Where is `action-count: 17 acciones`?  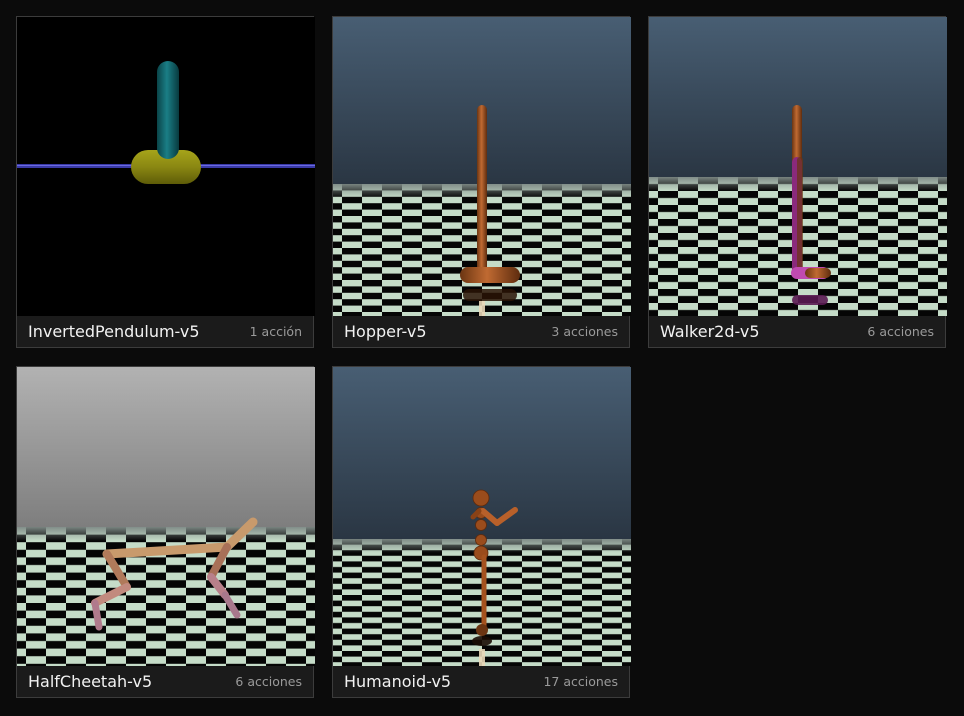 action-count: 17 acciones is located at coordinates (580, 681).